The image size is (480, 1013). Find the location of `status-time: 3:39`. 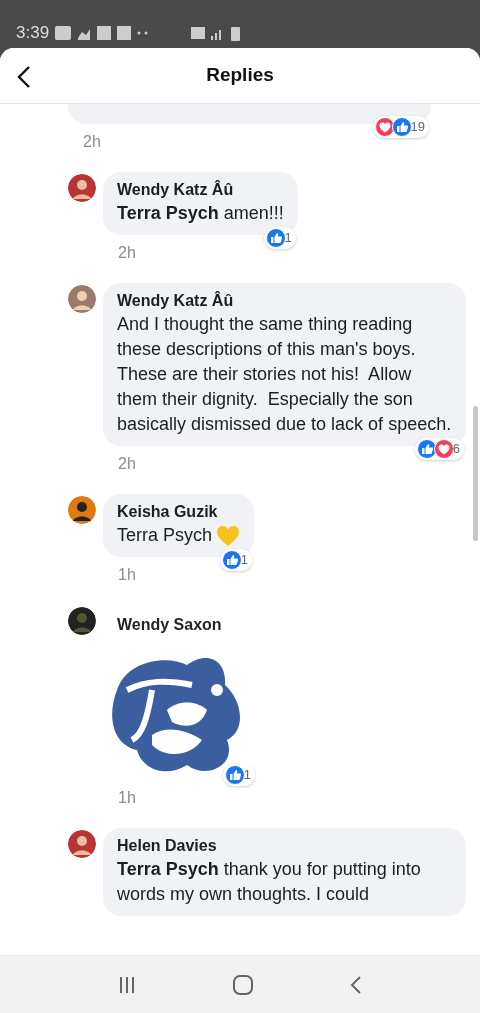

status-time: 3:39 is located at coordinates (33, 33).